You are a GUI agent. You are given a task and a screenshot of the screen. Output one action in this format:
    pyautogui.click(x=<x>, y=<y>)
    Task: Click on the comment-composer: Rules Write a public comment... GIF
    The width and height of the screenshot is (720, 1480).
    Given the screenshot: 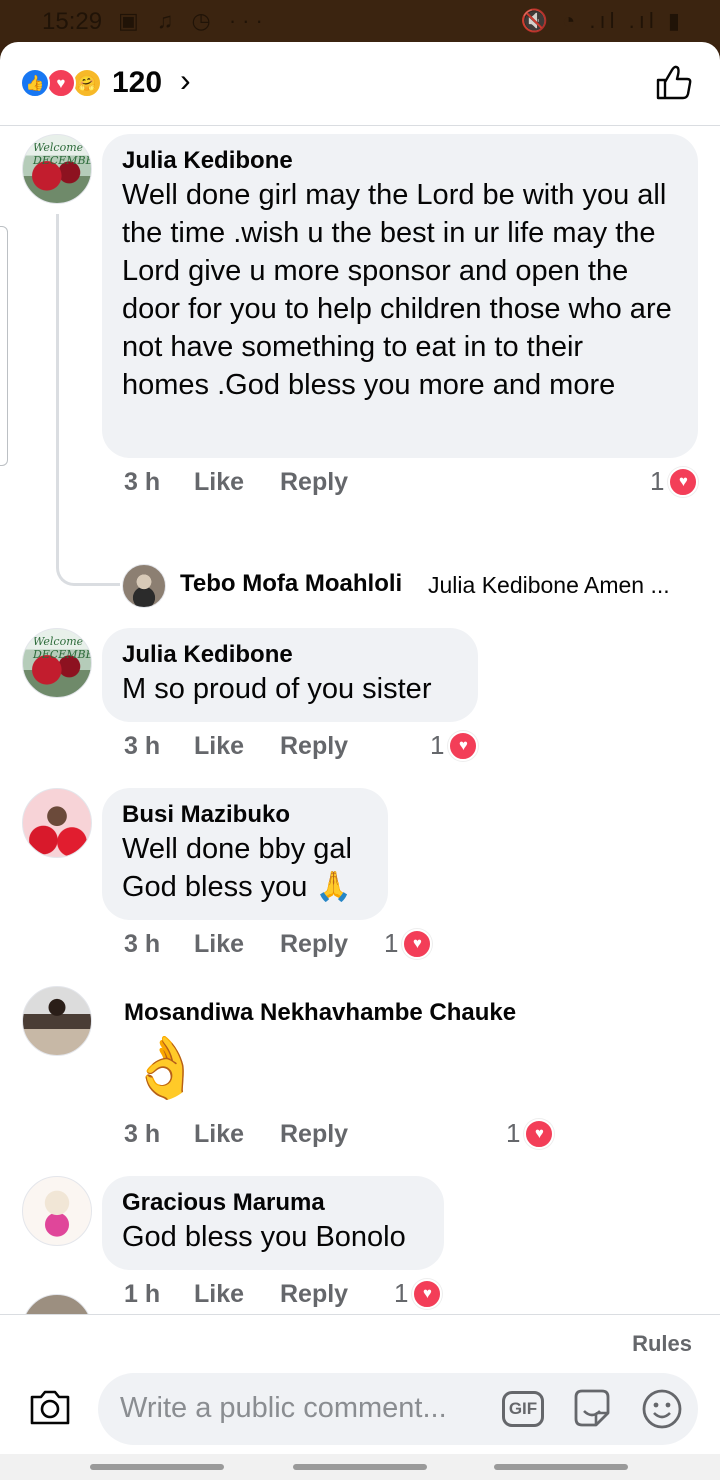 What is the action you would take?
    pyautogui.click(x=360, y=1384)
    